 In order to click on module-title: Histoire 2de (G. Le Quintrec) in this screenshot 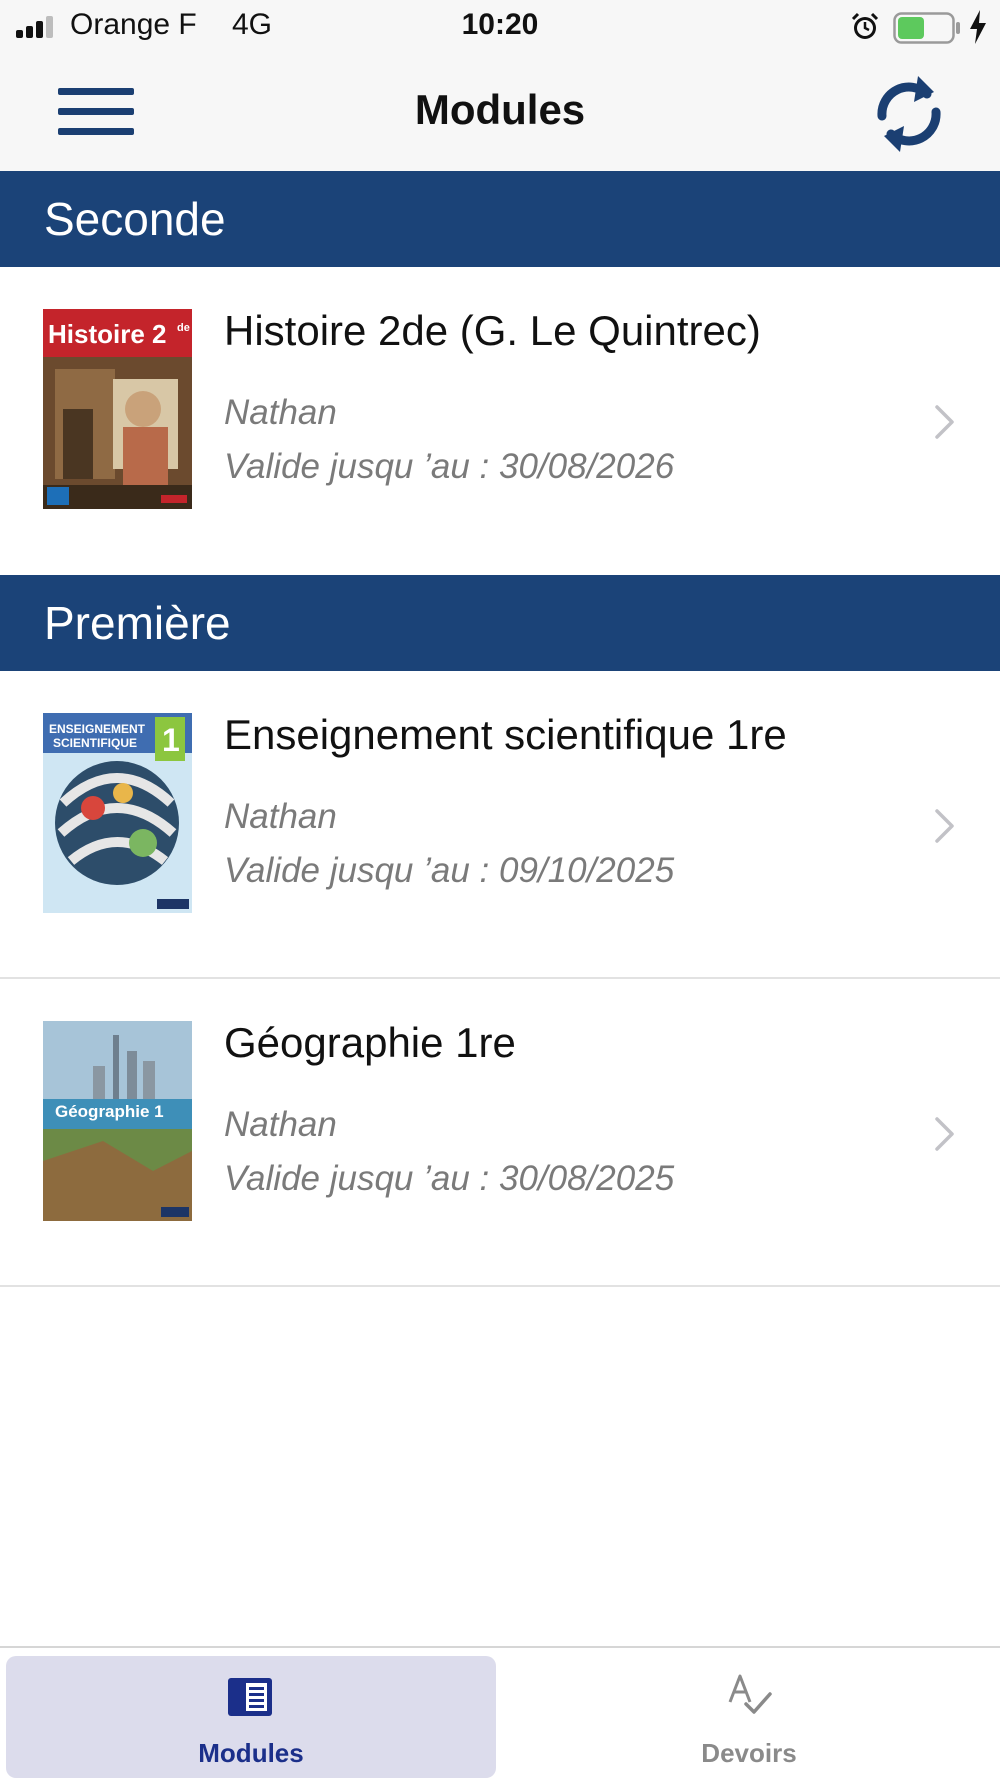, I will do `click(492, 330)`.